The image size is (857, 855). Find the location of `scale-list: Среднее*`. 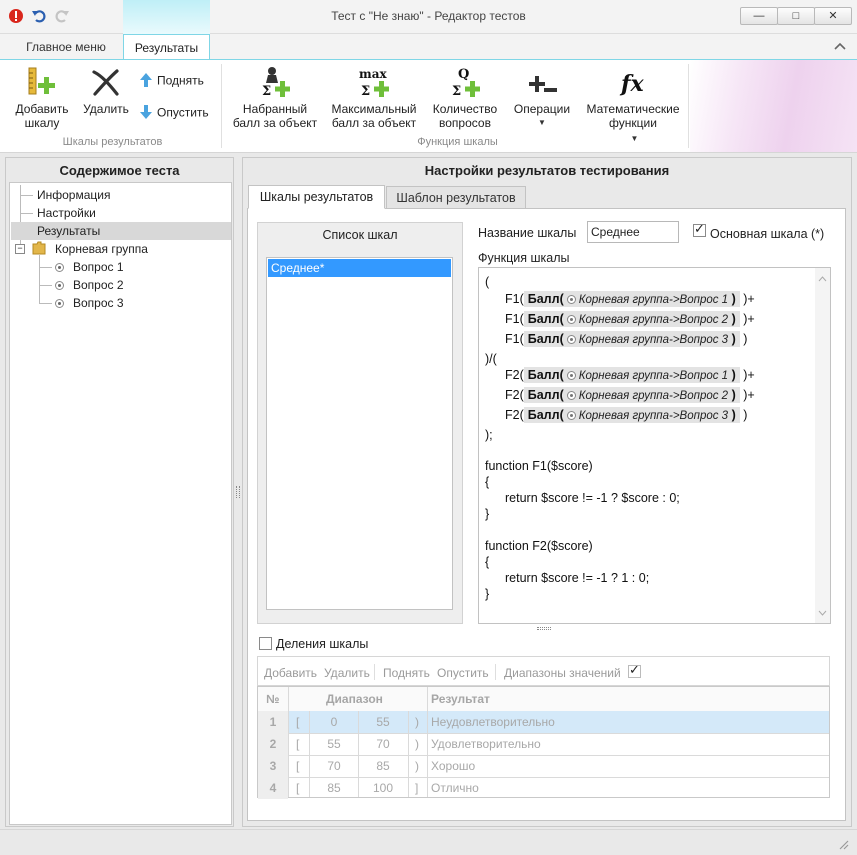

scale-list: Среднее* is located at coordinates (359, 433).